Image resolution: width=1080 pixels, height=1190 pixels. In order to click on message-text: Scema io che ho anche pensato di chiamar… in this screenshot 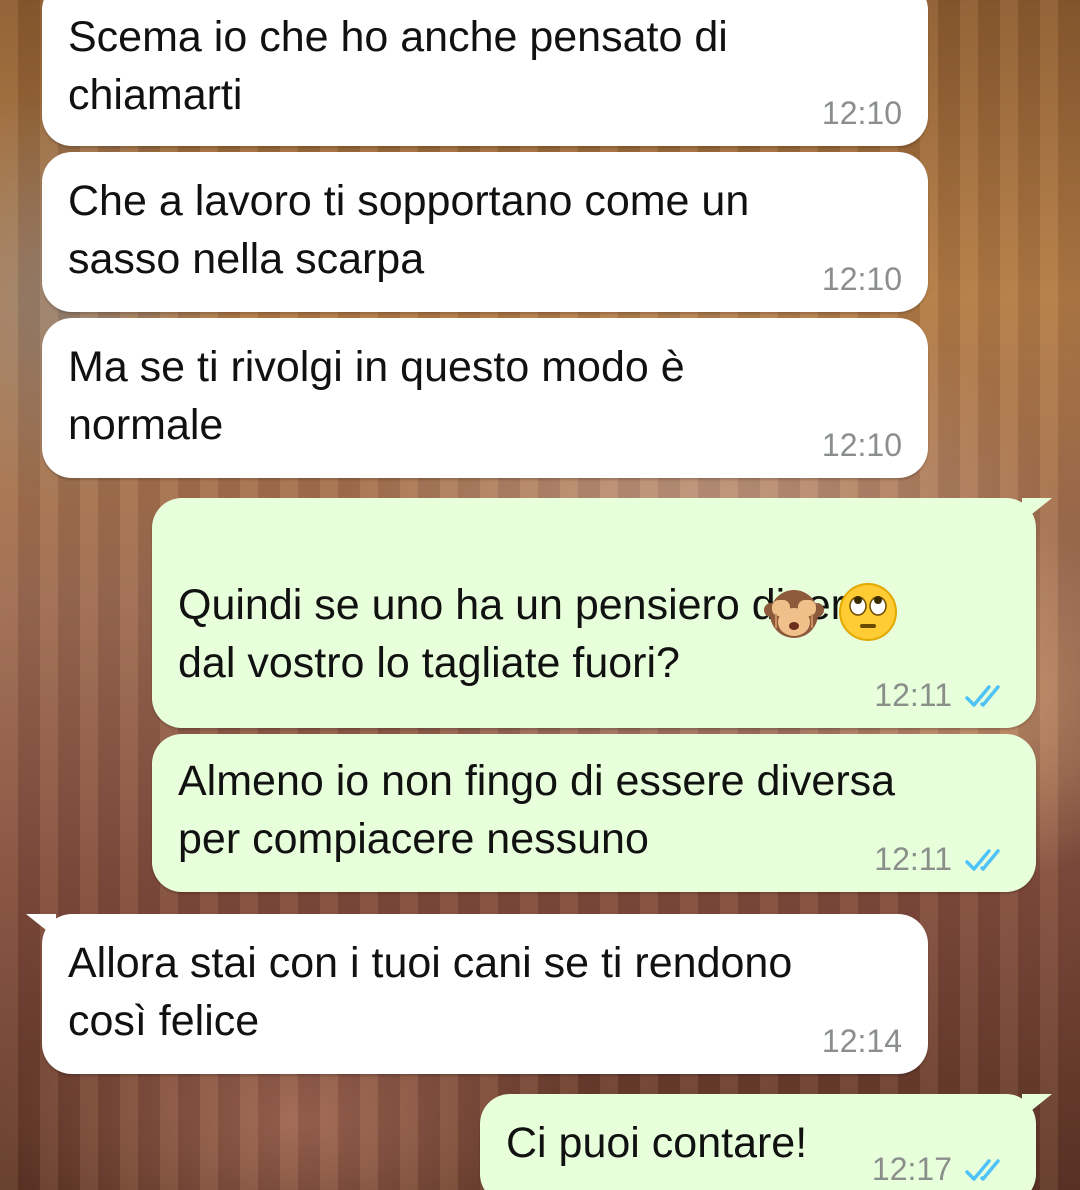, I will do `click(398, 66)`.